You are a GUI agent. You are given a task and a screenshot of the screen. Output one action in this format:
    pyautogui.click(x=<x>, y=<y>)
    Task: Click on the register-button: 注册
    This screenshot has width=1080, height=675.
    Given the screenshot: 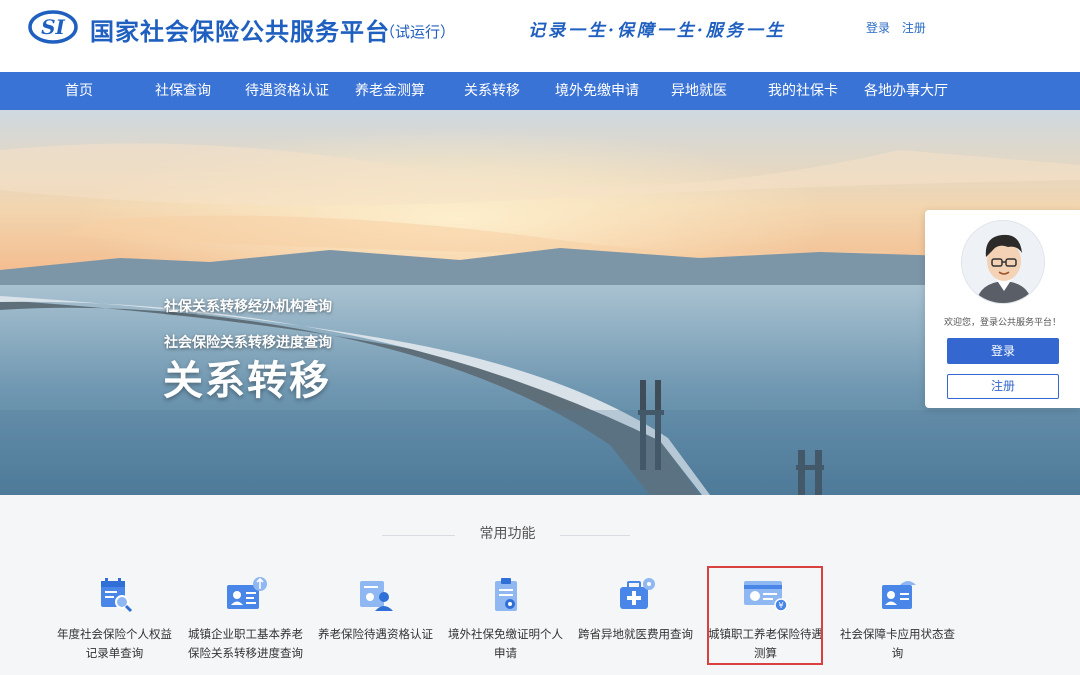 What is the action you would take?
    pyautogui.click(x=1003, y=386)
    